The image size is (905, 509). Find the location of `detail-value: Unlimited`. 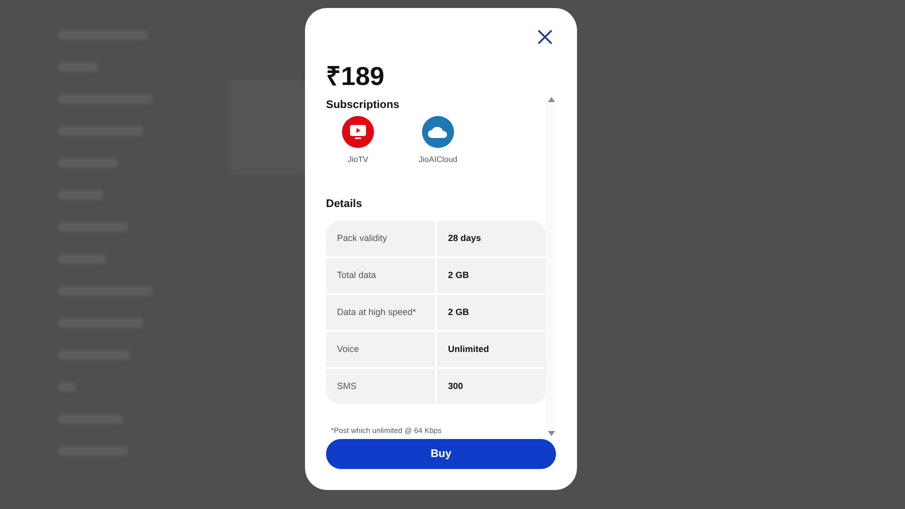

detail-value: Unlimited is located at coordinates (491, 349).